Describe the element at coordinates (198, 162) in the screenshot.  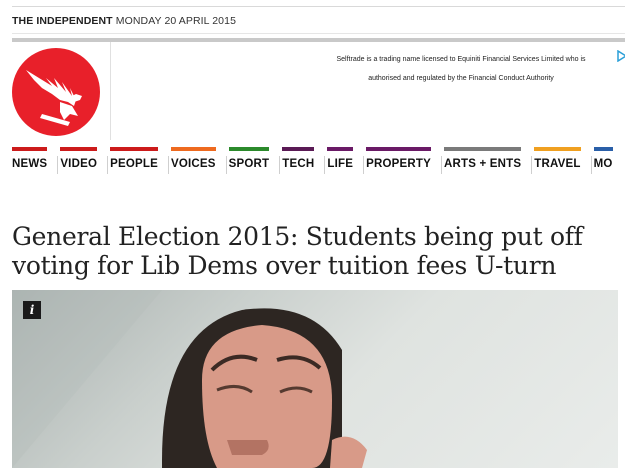
I see `nav-voices: VOICES` at that location.